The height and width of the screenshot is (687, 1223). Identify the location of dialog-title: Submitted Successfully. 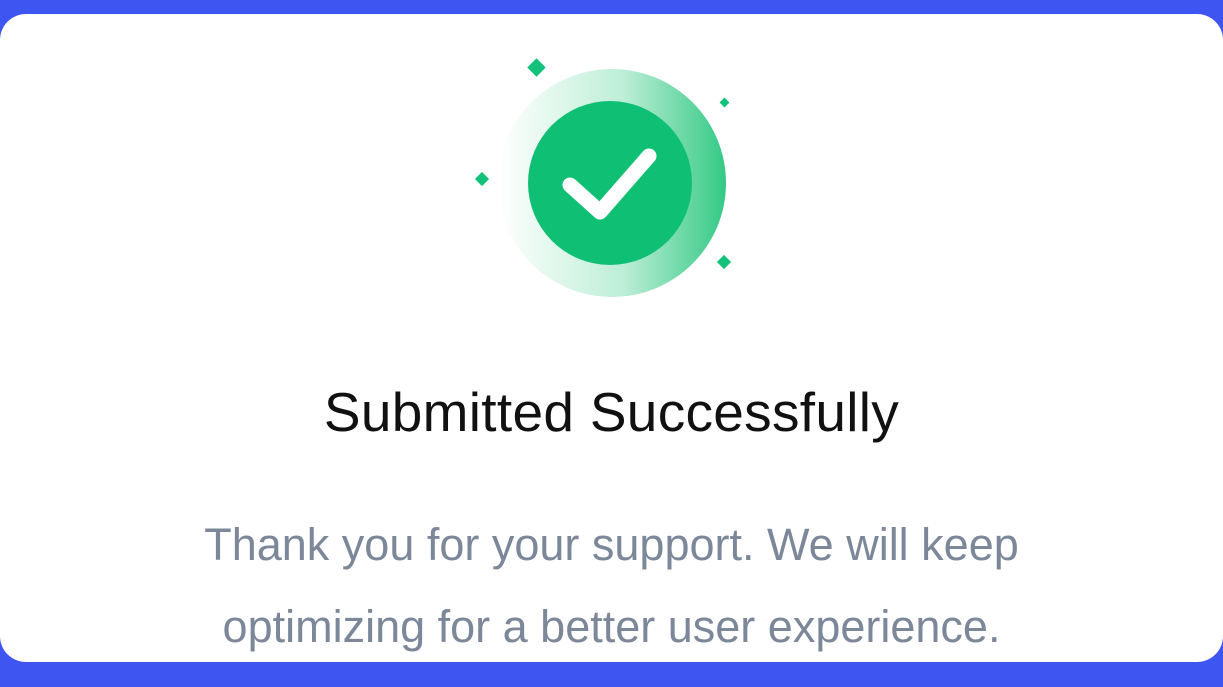
(611, 412).